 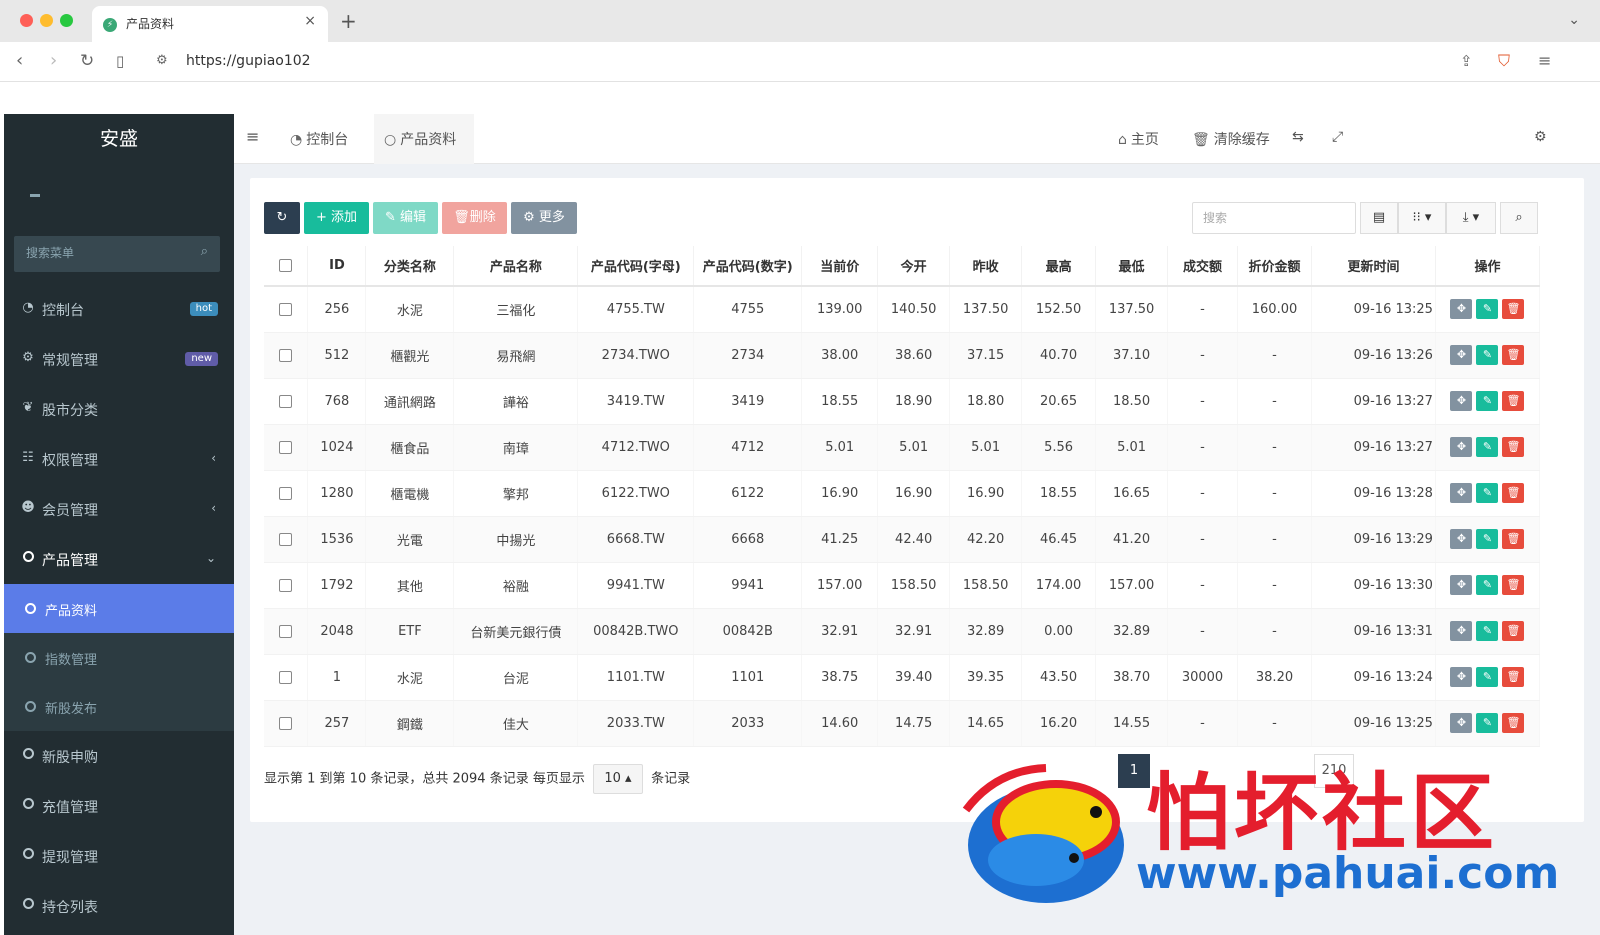 What do you see at coordinates (617, 779) in the screenshot?
I see `page-size-dropdown: 10 ▴` at bounding box center [617, 779].